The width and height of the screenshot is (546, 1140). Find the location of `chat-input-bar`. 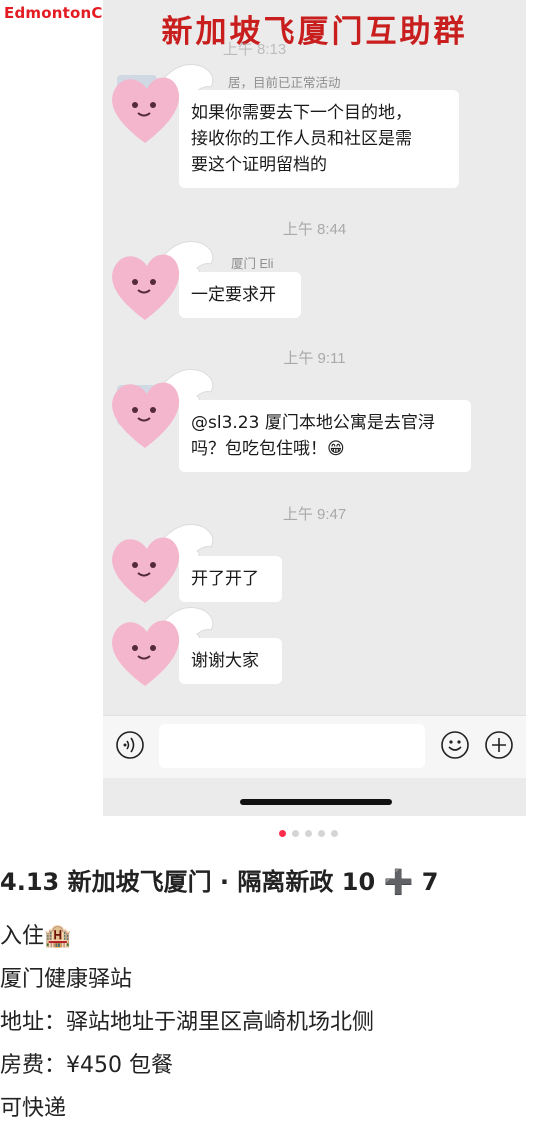

chat-input-bar is located at coordinates (314, 746).